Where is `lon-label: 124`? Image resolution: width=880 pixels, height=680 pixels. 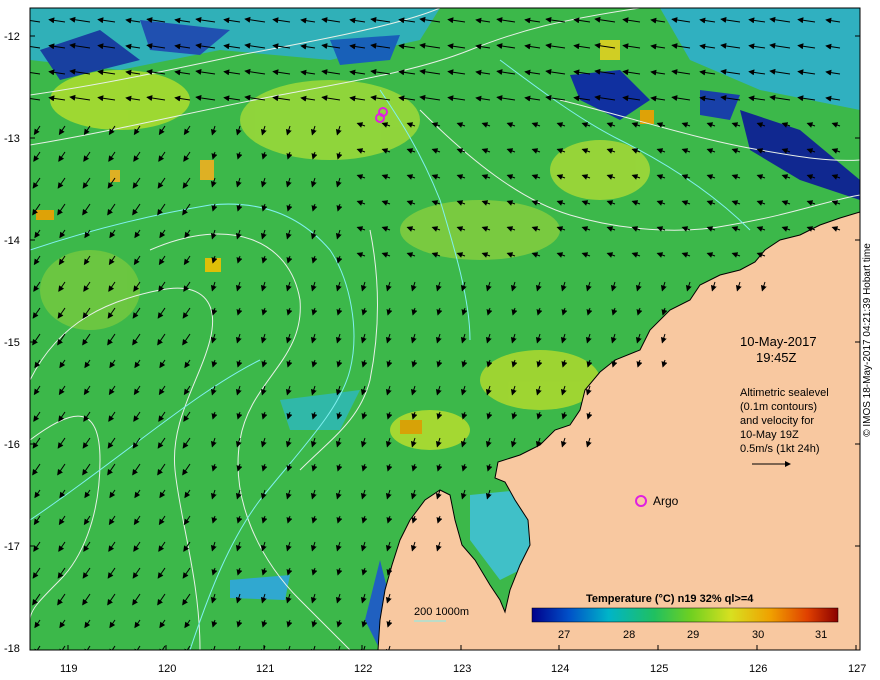
lon-label: 124 is located at coordinates (560, 669).